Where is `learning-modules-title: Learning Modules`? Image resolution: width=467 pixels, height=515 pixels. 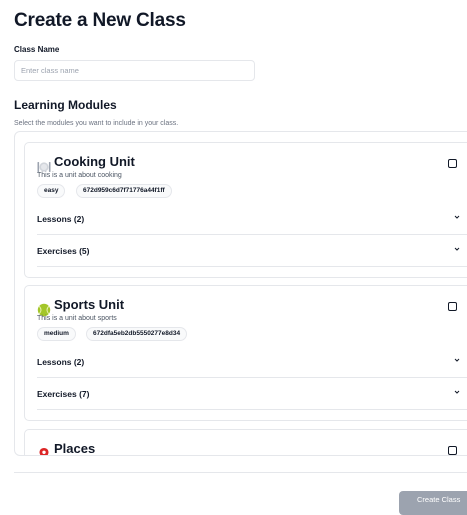
learning-modules-title: Learning Modules is located at coordinates (65, 105).